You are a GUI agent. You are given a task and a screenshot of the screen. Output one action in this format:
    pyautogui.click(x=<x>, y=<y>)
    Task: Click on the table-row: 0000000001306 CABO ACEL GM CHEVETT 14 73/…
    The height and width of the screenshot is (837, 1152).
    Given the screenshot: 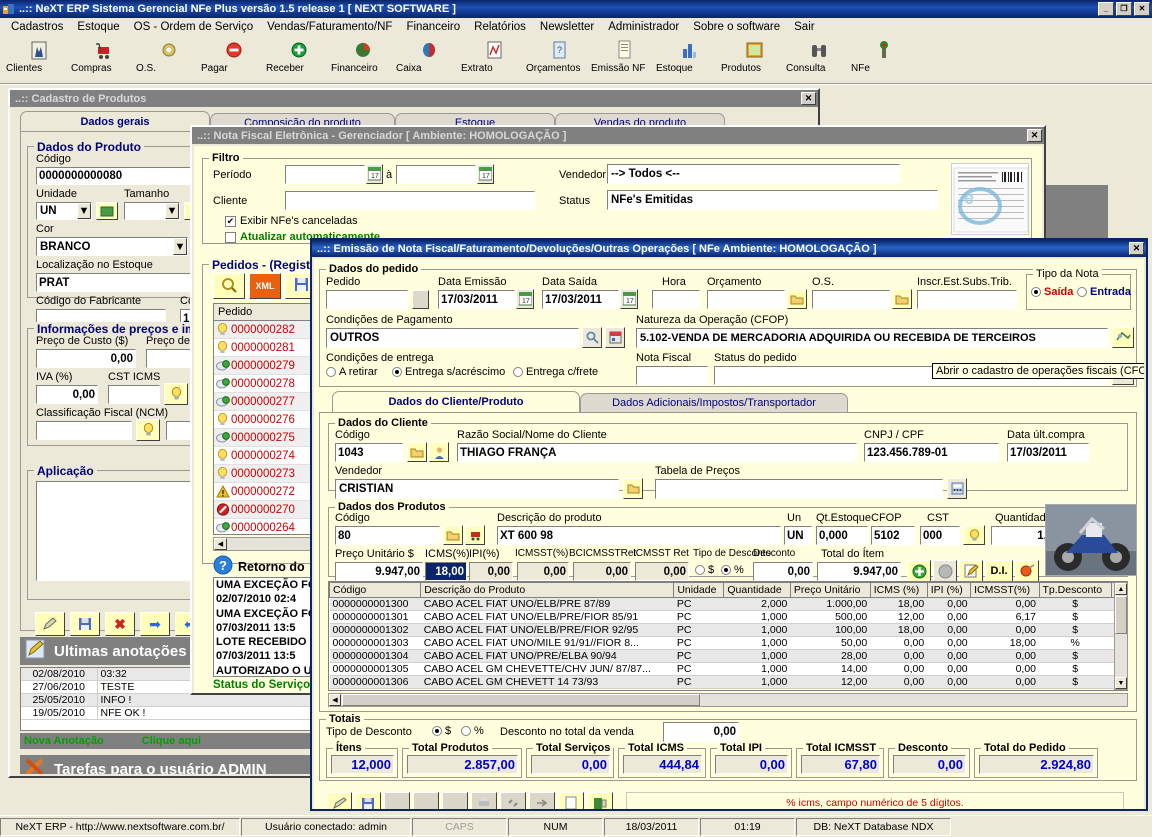 What is the action you would take?
    pyautogui.click(x=728, y=682)
    